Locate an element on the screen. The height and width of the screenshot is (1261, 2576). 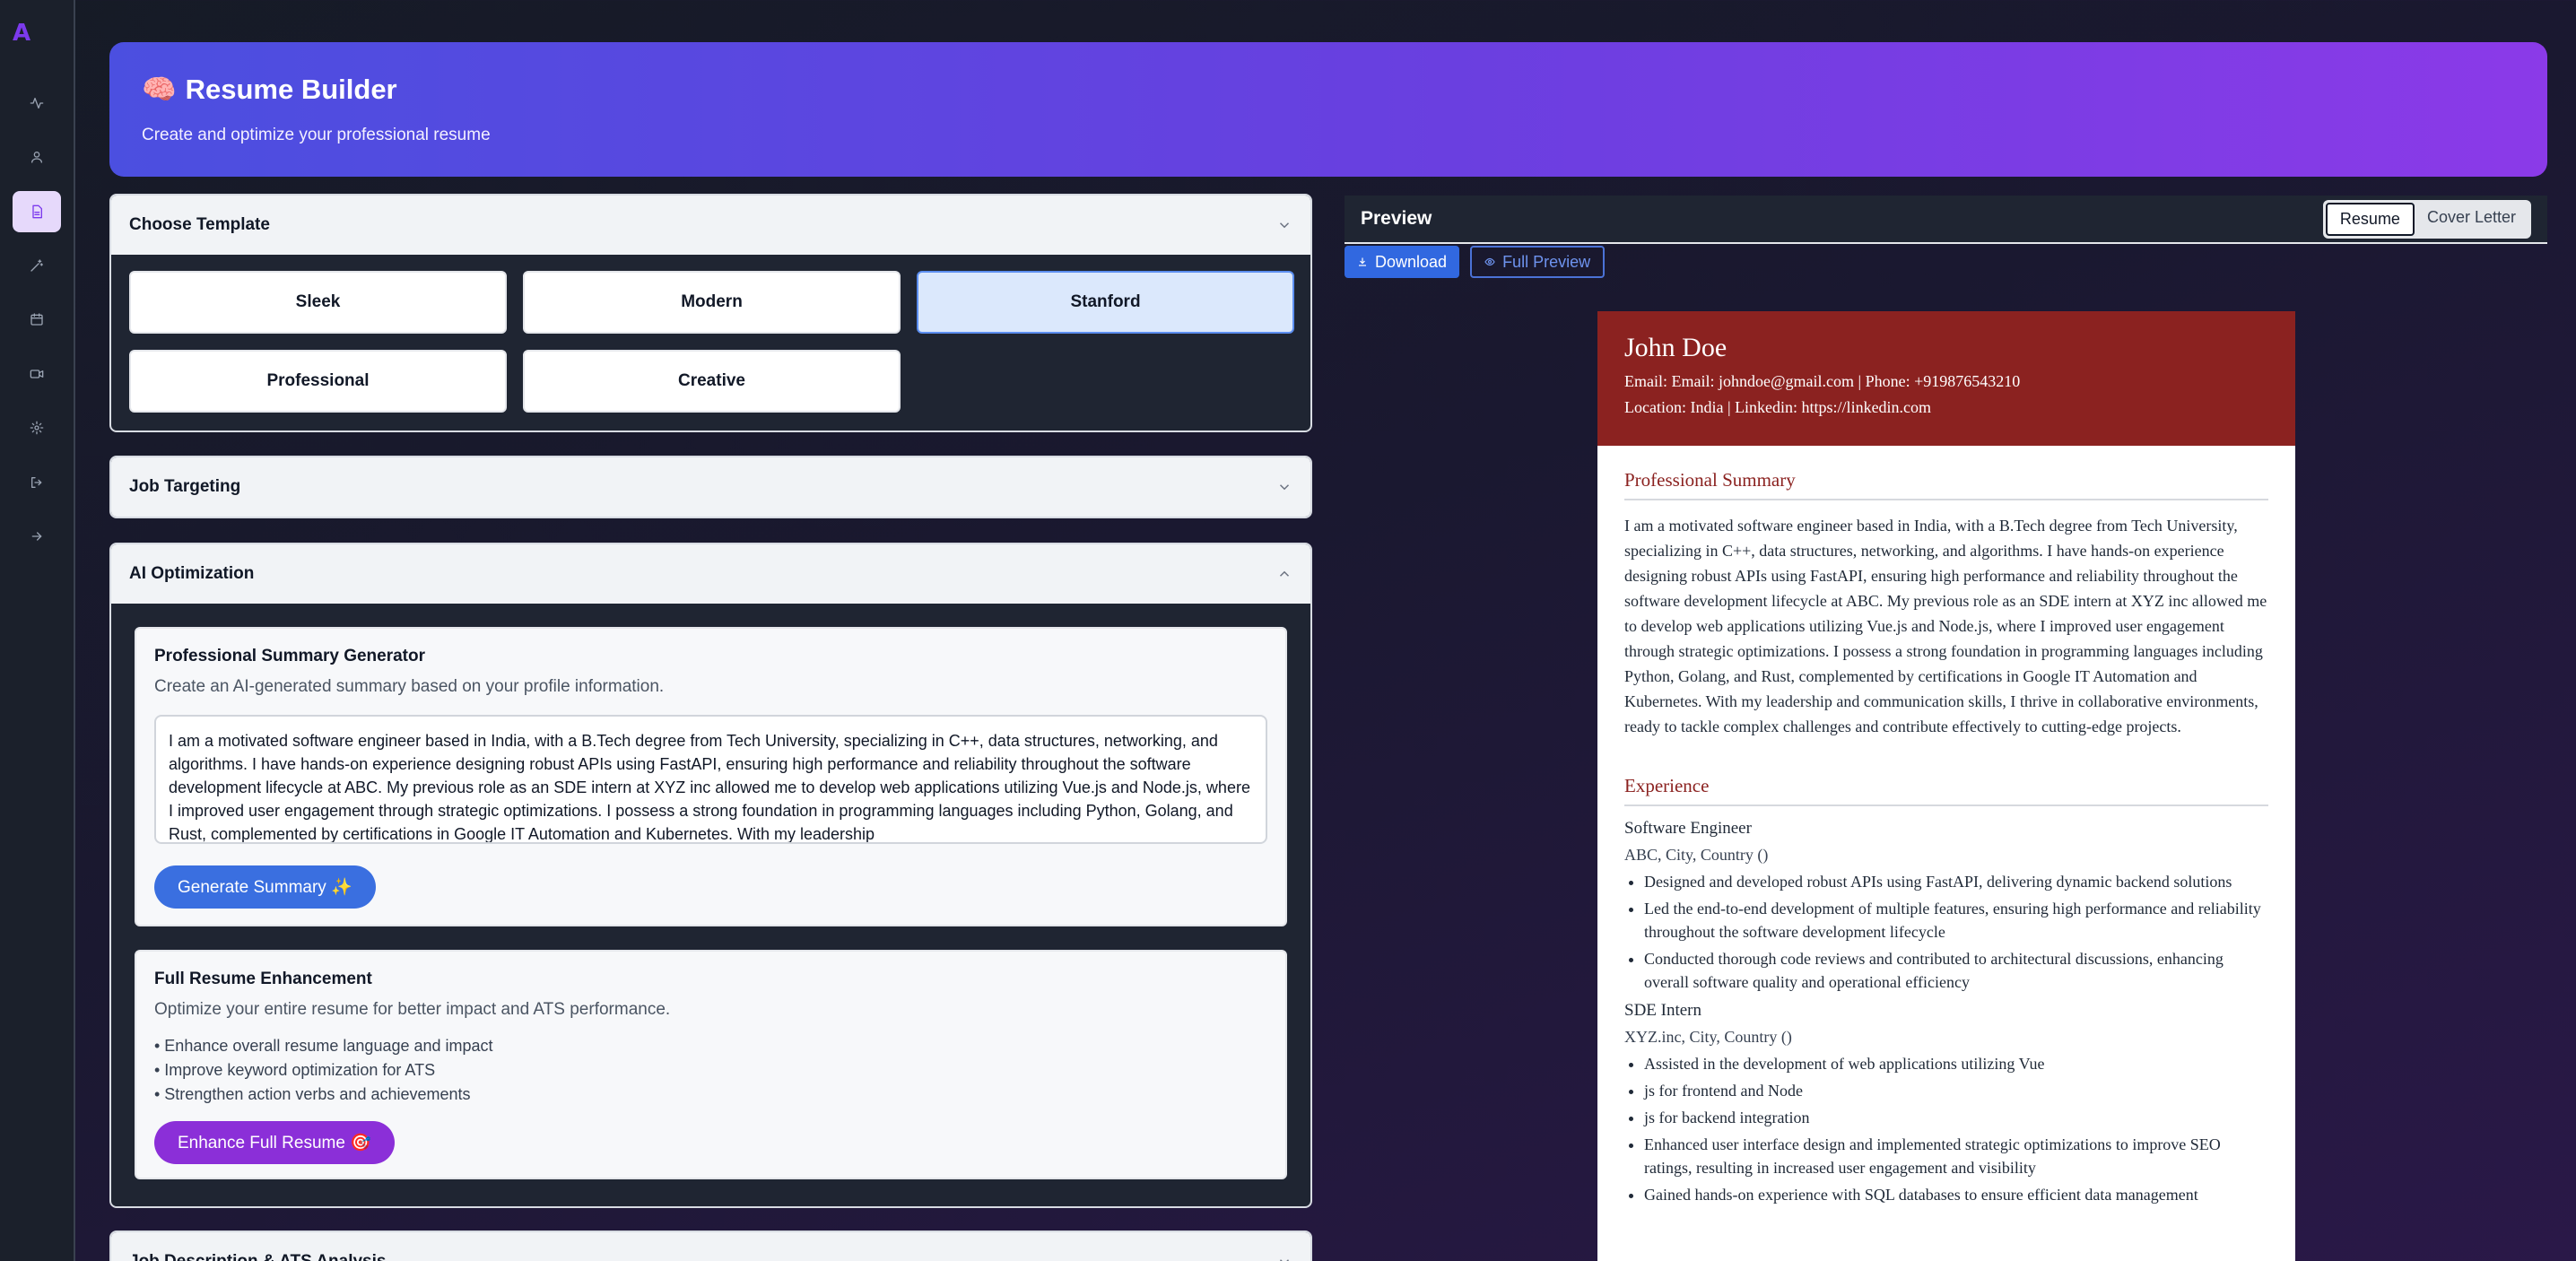
full-preview-label: Full Preview is located at coordinates (1546, 262).